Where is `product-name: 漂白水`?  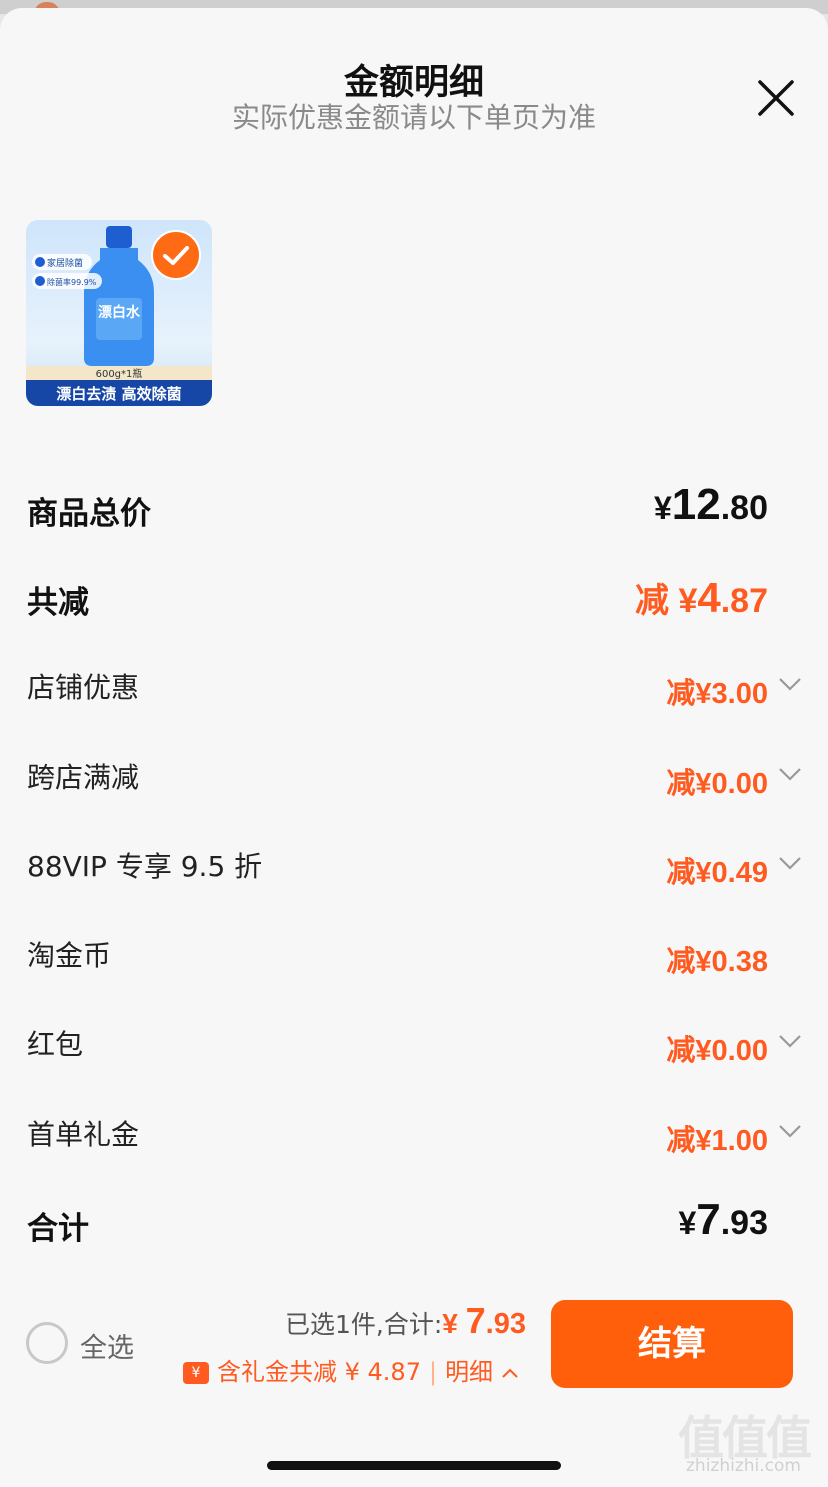
product-name: 漂白水 is located at coordinates (119, 312).